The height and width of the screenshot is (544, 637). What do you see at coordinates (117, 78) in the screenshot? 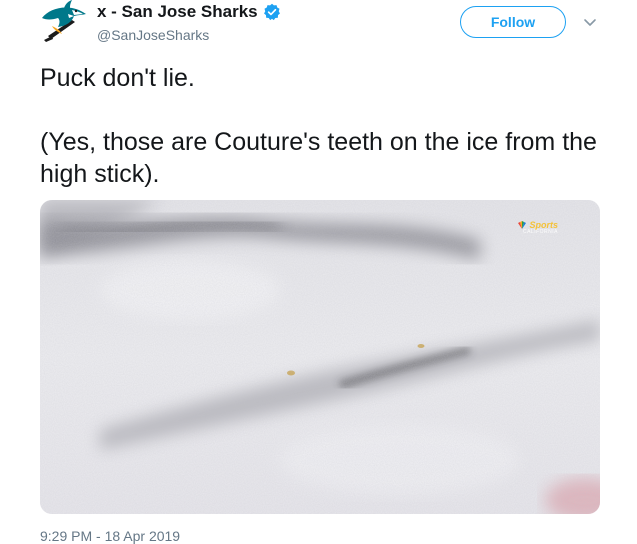
I see `tweet-text-line: Puck don't lie.` at bounding box center [117, 78].